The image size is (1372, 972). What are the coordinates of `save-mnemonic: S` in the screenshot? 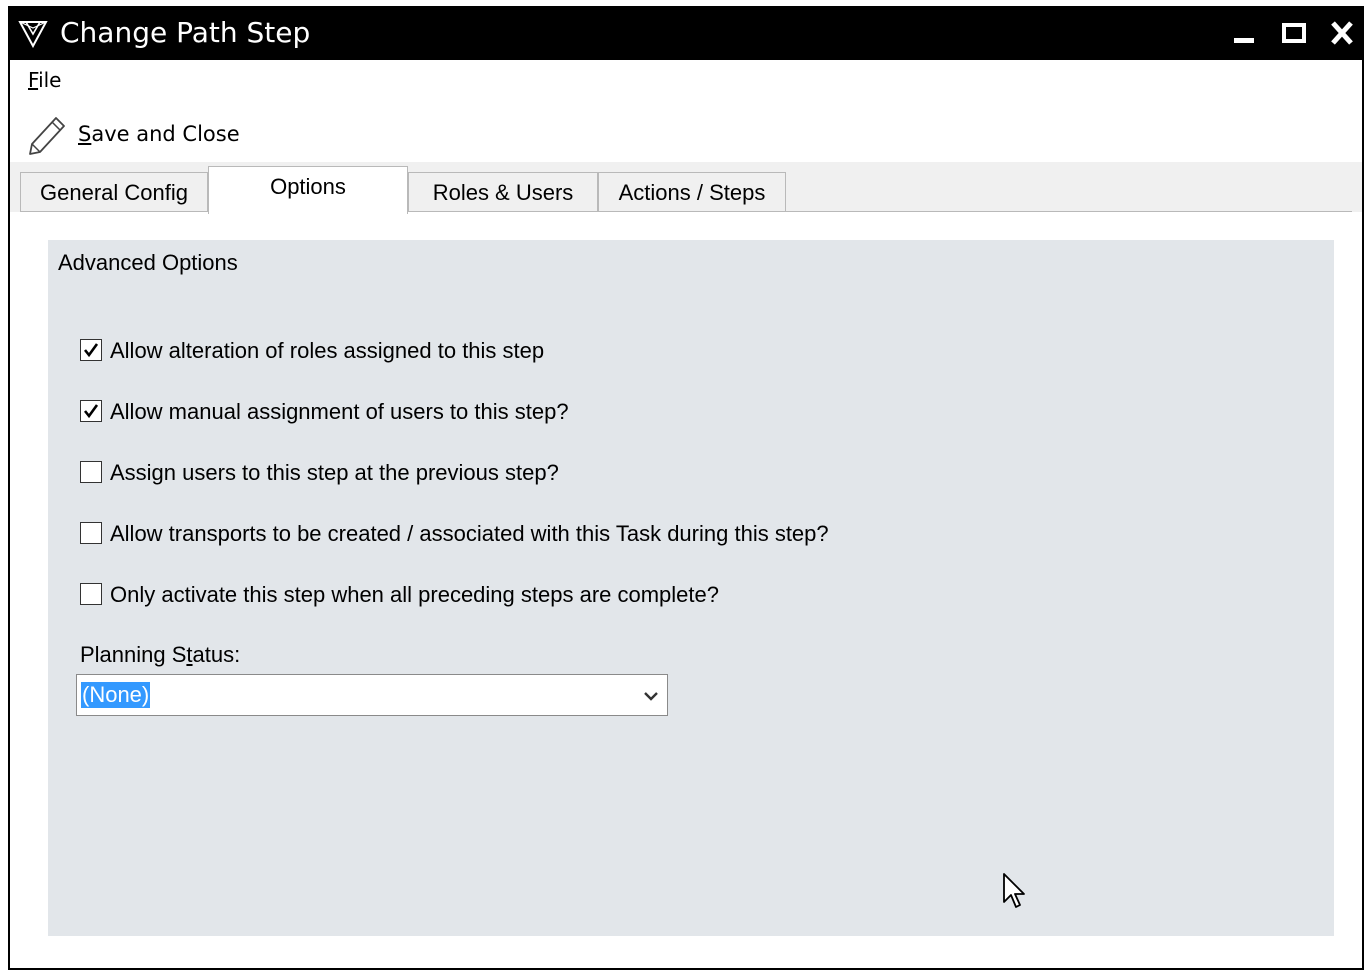 It's located at (85, 134).